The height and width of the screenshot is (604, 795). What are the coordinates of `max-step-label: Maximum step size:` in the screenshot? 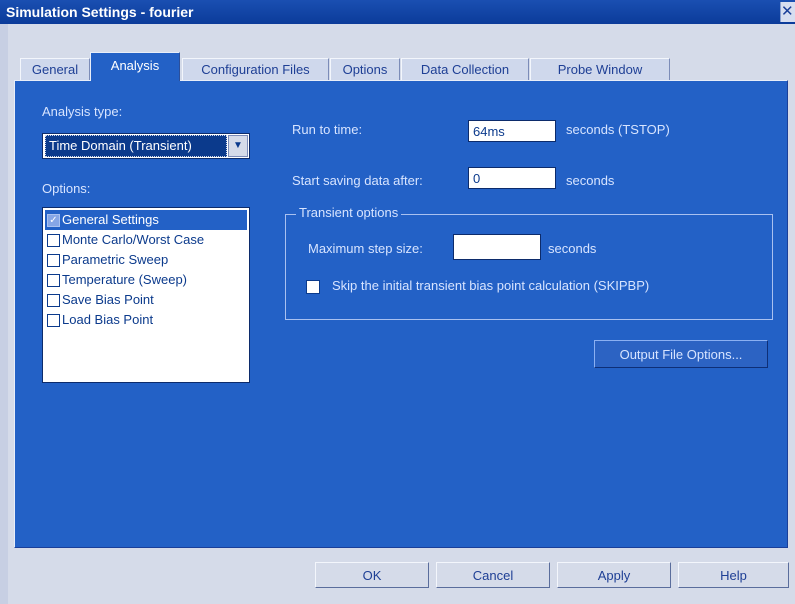 It's located at (365, 248).